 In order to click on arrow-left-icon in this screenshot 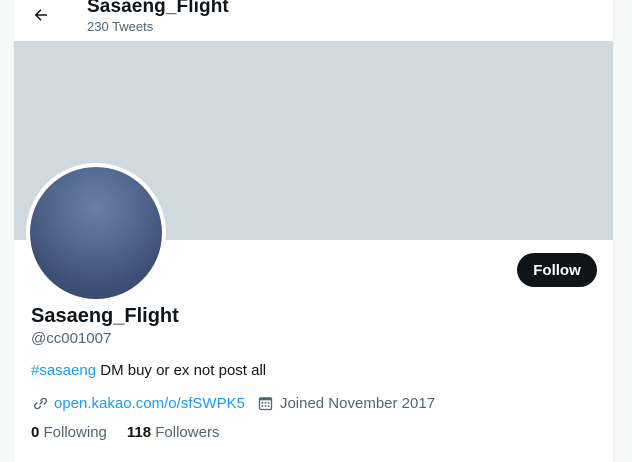, I will do `click(40, 15)`.